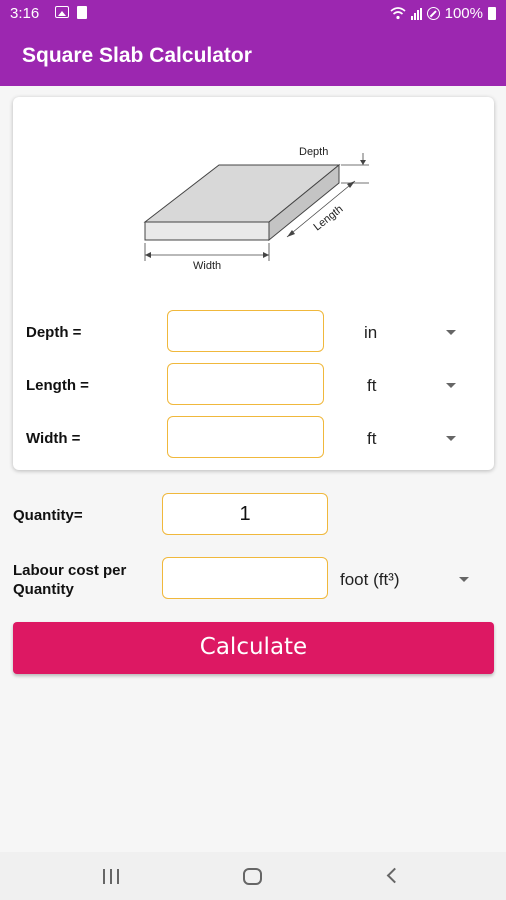  What do you see at coordinates (443, 13) in the screenshot?
I see `status-right: 100%` at bounding box center [443, 13].